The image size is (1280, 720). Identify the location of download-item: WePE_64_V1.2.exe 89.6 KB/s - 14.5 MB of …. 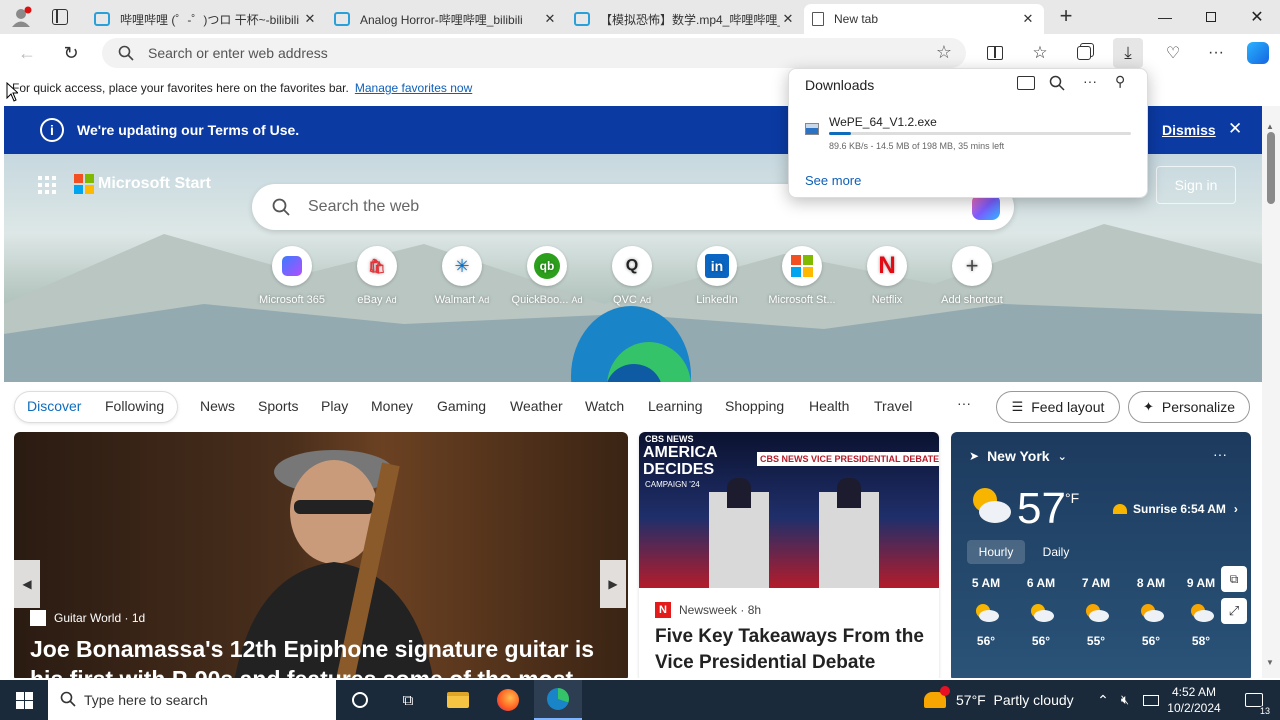
(968, 133).